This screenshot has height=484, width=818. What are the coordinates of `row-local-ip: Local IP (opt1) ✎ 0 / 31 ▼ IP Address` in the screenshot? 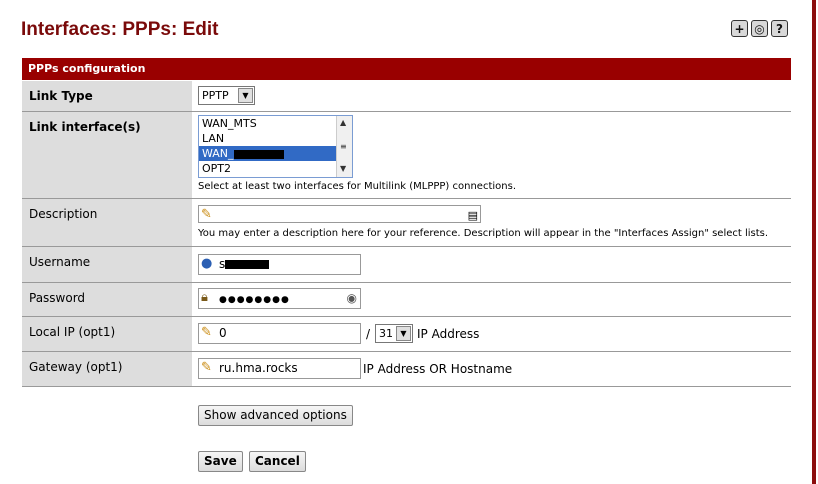 It's located at (406, 334).